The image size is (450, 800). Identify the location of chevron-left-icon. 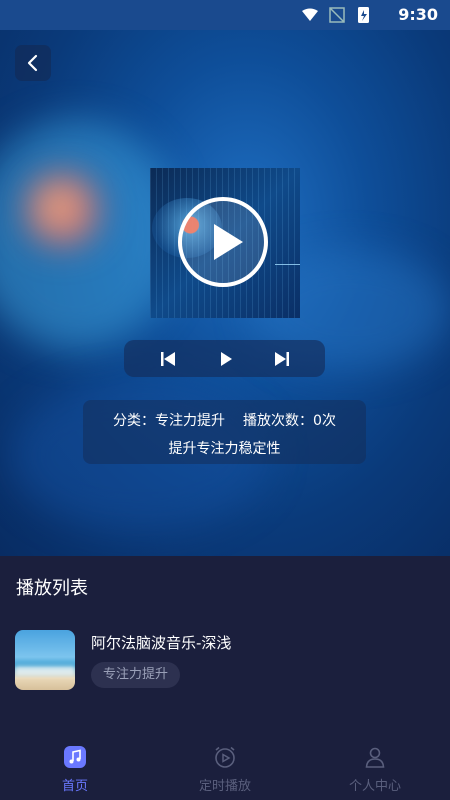
(32, 63).